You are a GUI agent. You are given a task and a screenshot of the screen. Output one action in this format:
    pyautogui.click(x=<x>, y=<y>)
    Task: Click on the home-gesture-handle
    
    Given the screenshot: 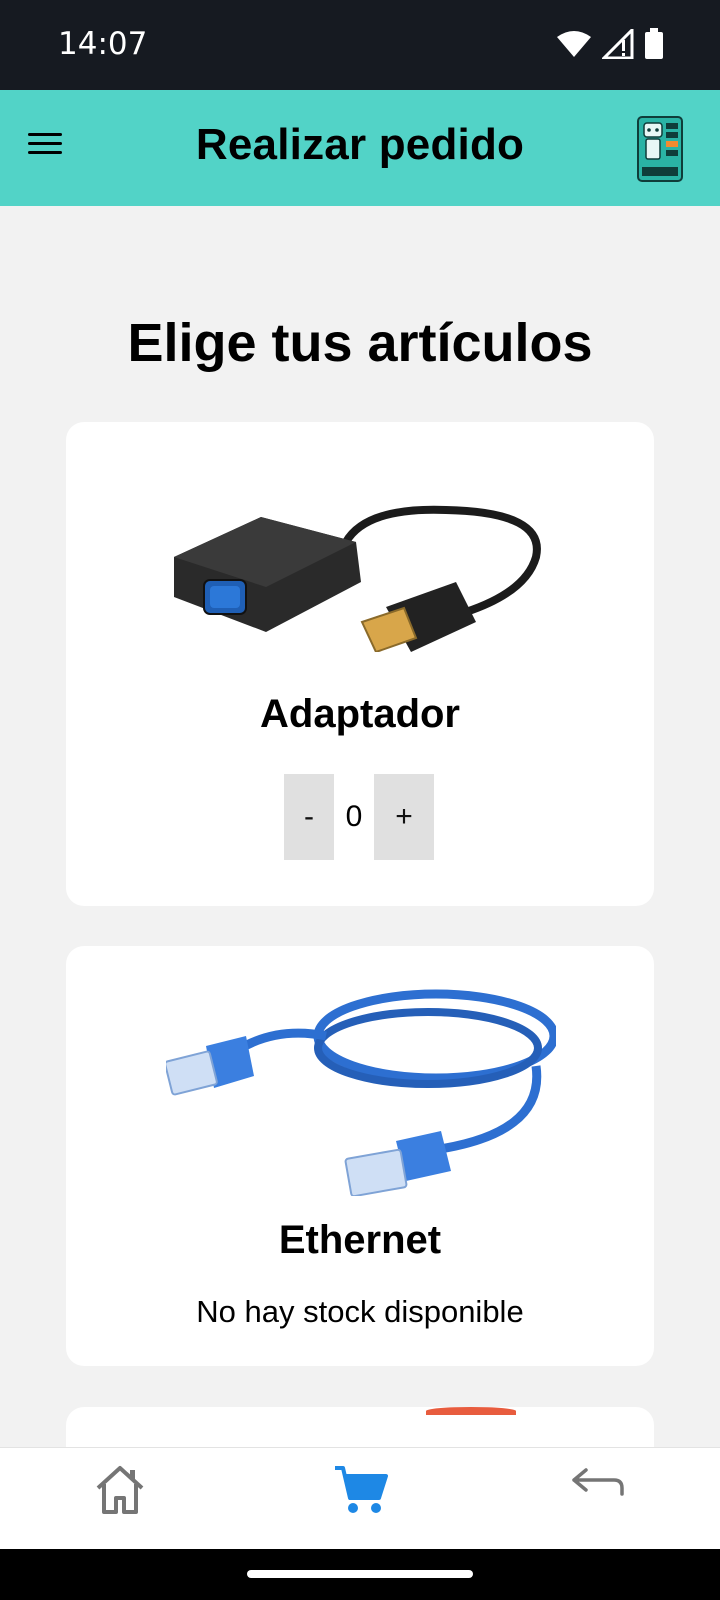 What is the action you would take?
    pyautogui.click(x=360, y=1574)
    